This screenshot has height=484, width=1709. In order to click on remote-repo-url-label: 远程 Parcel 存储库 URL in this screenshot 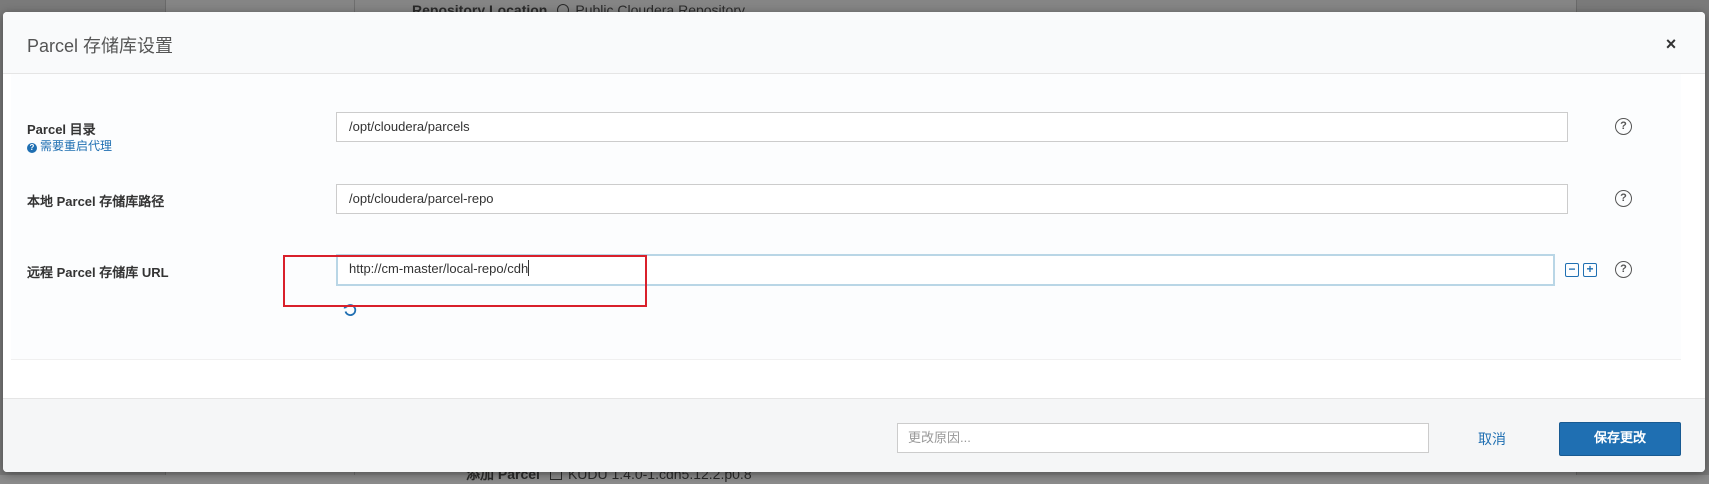, I will do `click(98, 272)`.